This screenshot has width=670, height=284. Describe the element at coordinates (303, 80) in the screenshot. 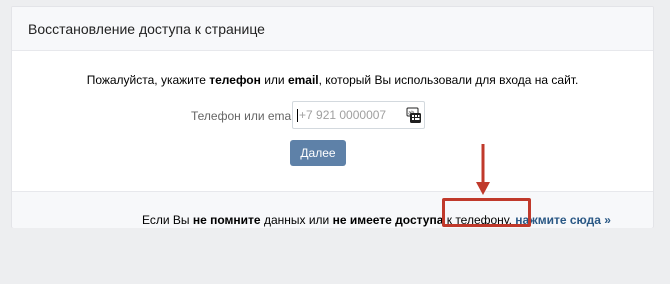

I see `instruction-bold-email: email` at that location.